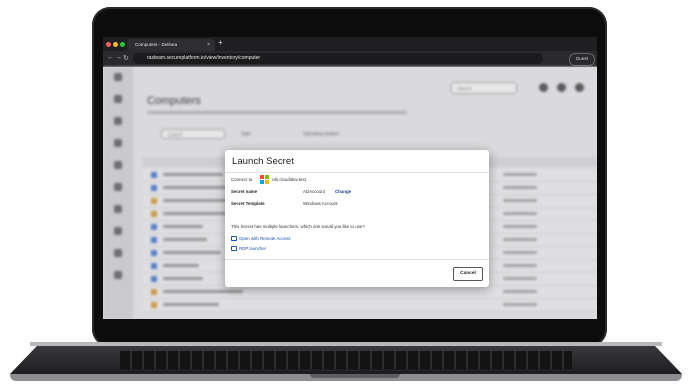 Image resolution: width=692 pixels, height=385 pixels. What do you see at coordinates (265, 238) in the screenshot?
I see `launcher-label: Open with Remote Access` at bounding box center [265, 238].